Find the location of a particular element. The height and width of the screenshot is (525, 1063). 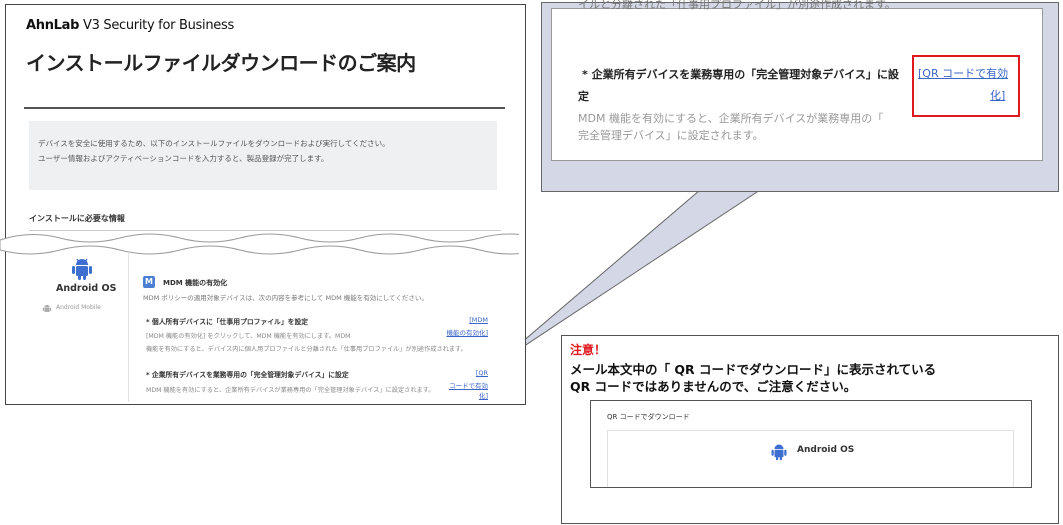

qr-section-title: QR コードでダウンロード is located at coordinates (648, 417).